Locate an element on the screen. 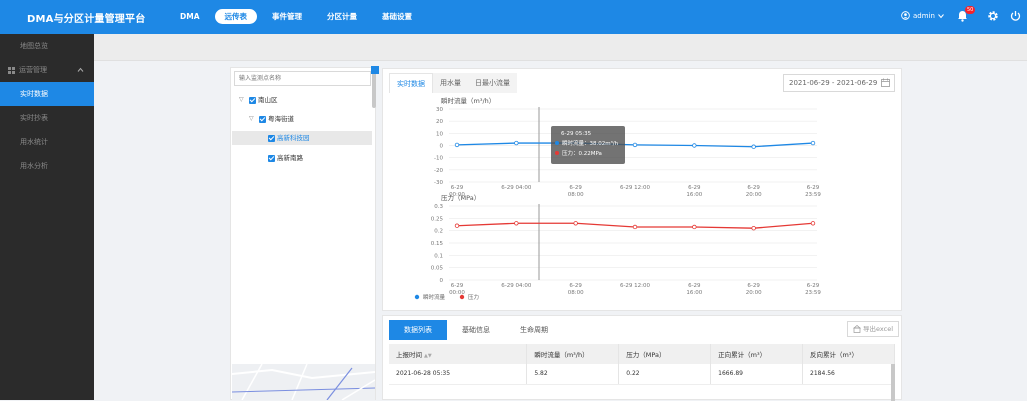 This screenshot has width=1027, height=401. gear-icon is located at coordinates (993, 16).